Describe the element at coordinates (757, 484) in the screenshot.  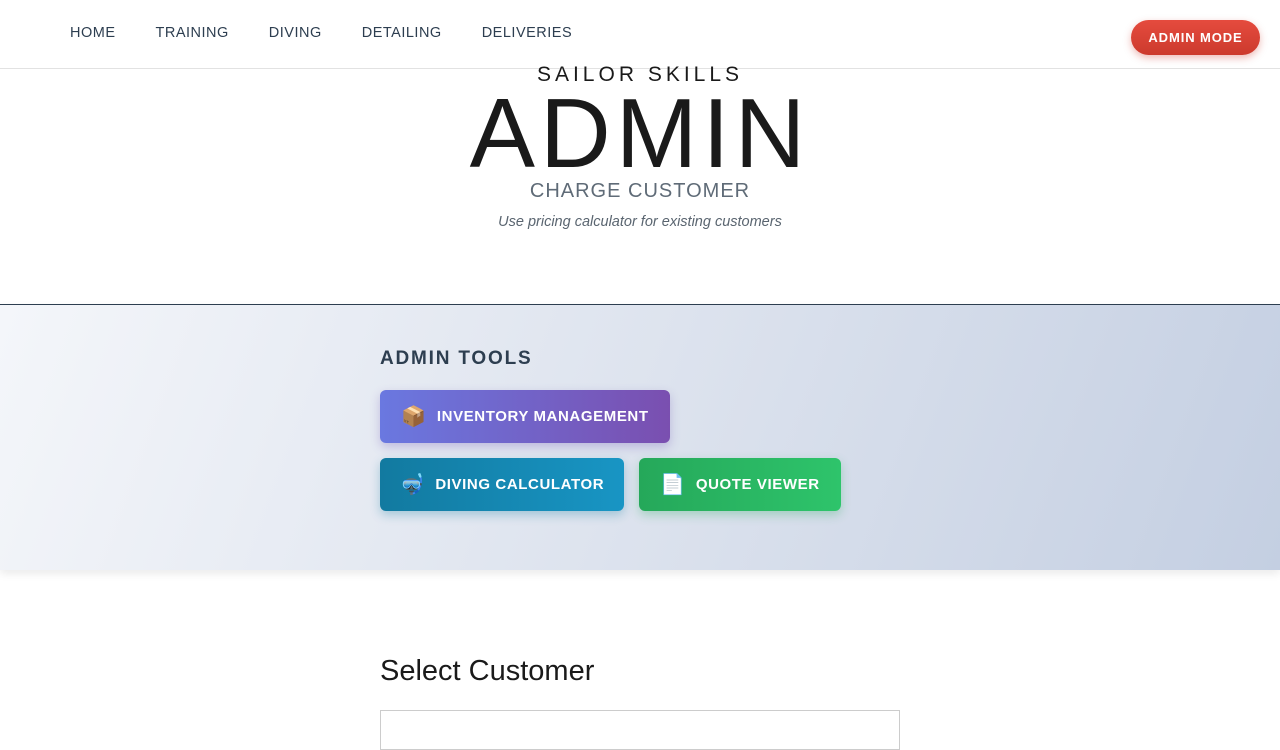
I see `quote-viewer-label: QUOTE VIEWER` at that location.